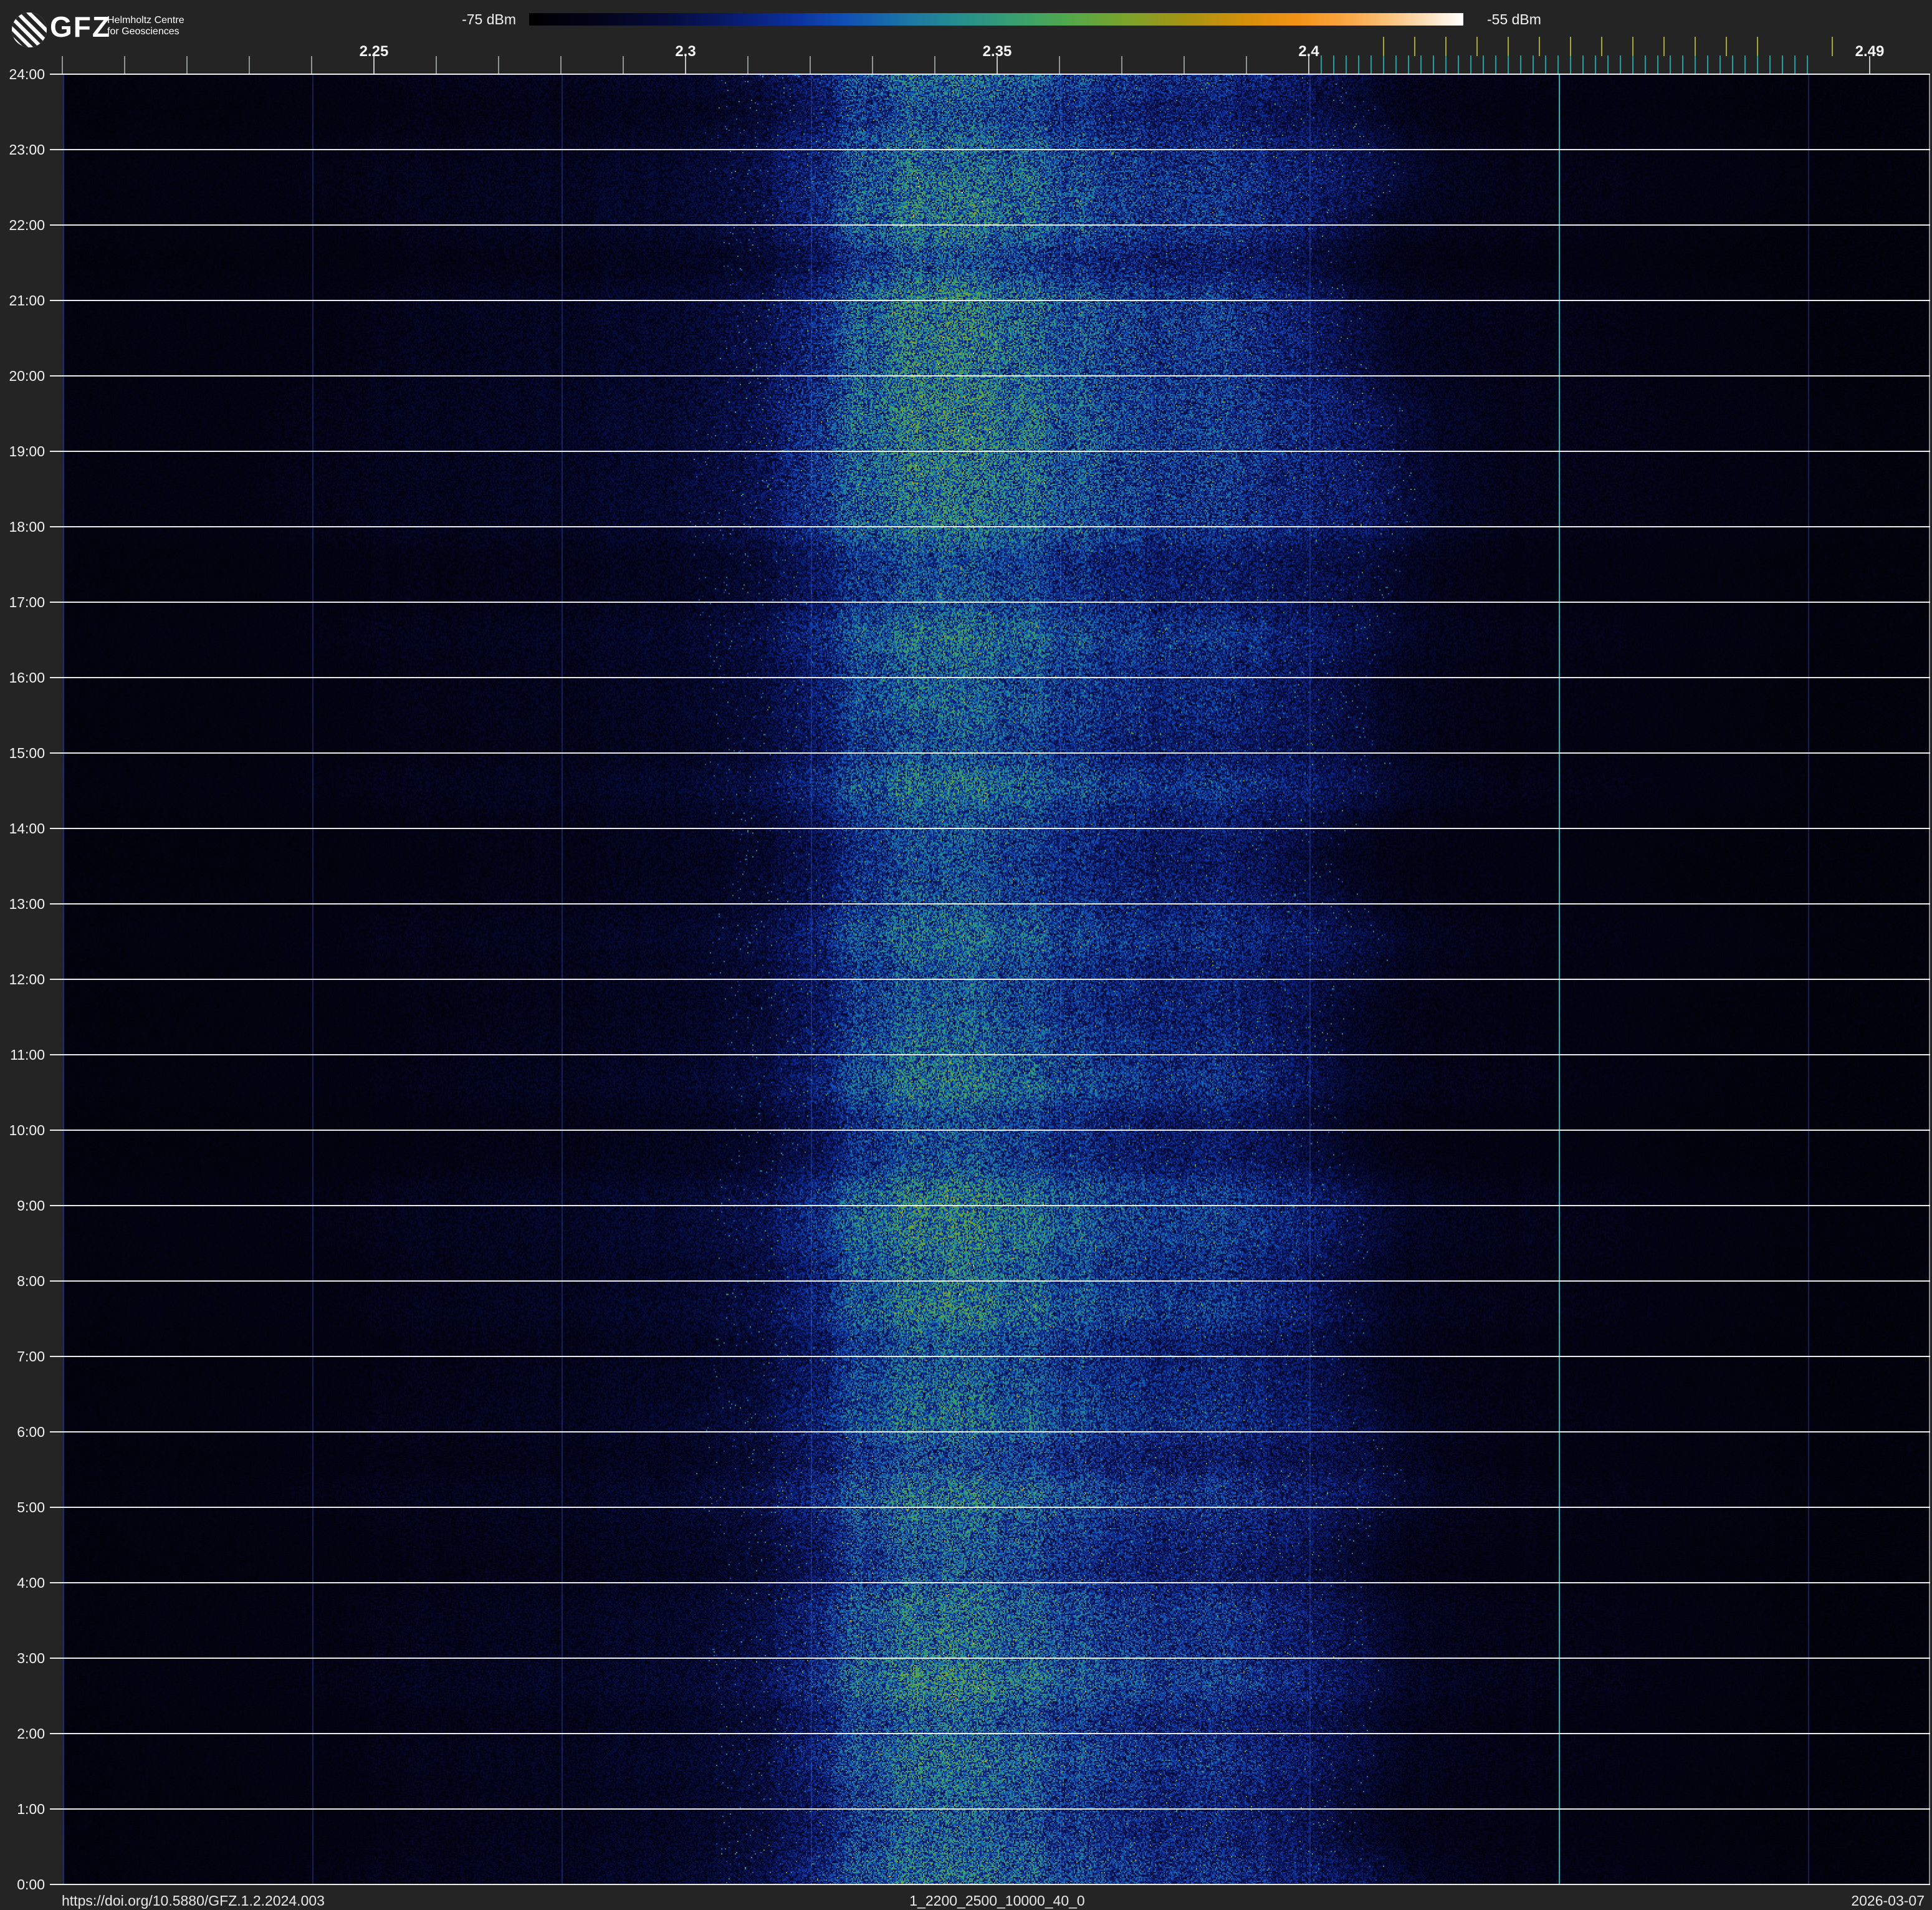 Image resolution: width=1932 pixels, height=1910 pixels. What do you see at coordinates (31, 1281) in the screenshot?
I see `hour-label: 8:00` at bounding box center [31, 1281].